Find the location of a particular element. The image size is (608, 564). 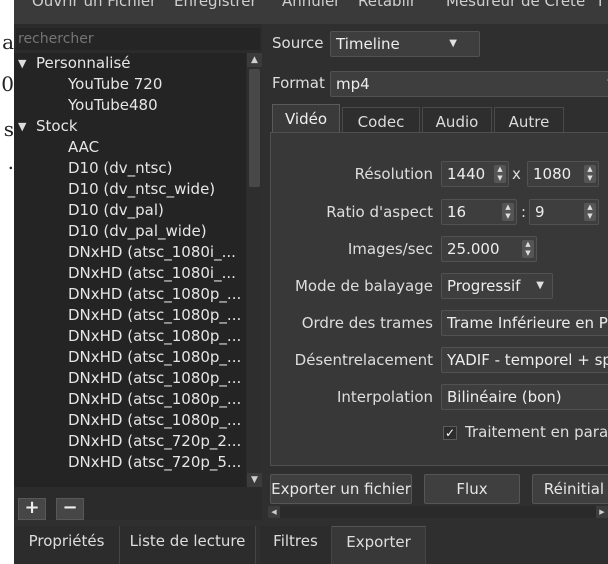

scroll-up-icon: ▲ is located at coordinates (254, 60).